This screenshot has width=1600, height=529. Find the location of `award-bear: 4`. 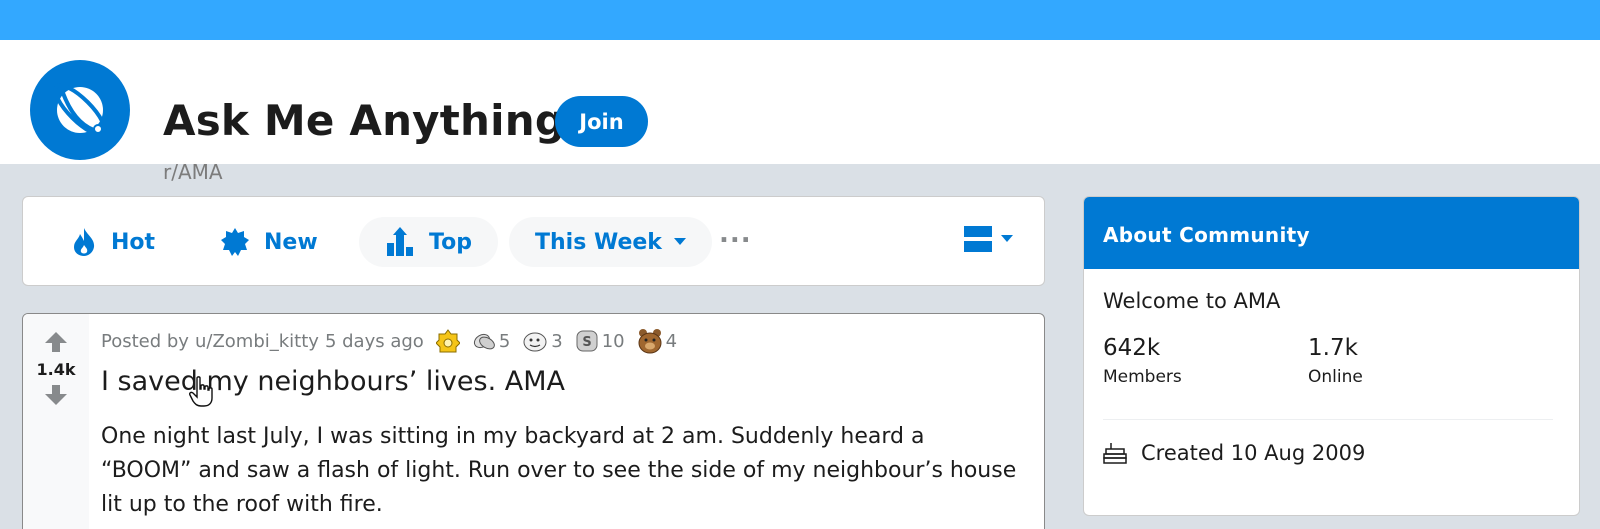

award-bear: 4 is located at coordinates (657, 341).